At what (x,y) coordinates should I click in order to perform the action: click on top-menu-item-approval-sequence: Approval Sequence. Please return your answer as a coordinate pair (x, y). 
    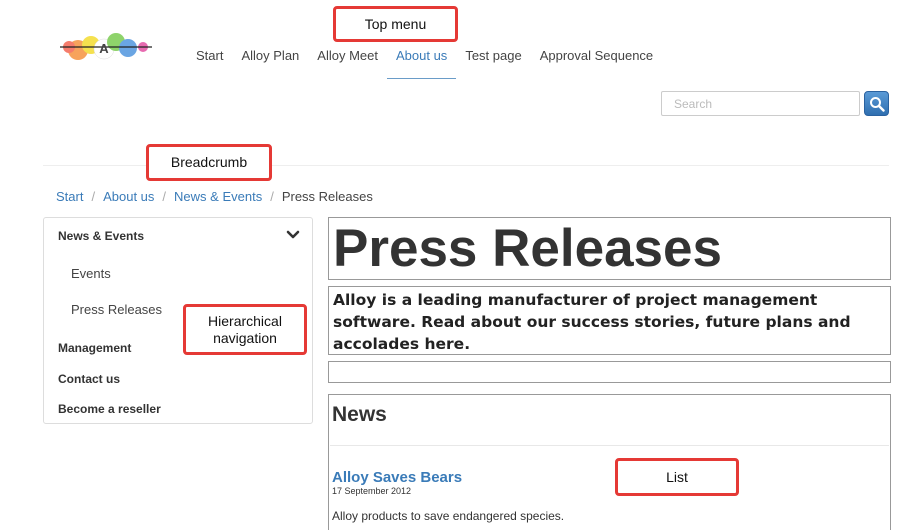
    Looking at the image, I should click on (596, 64).